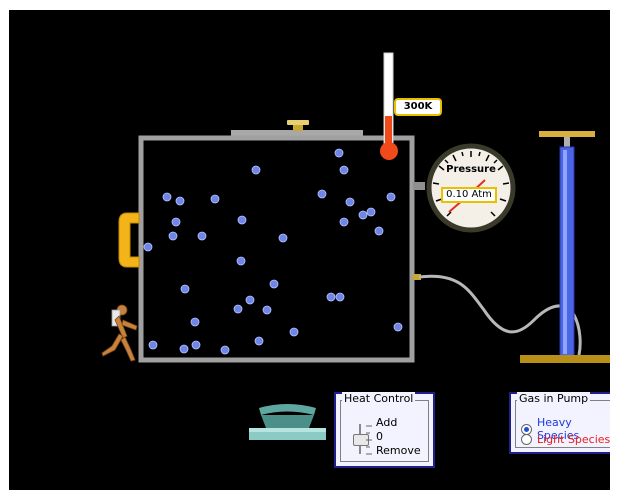 This screenshot has height=499, width=621. I want to click on heat-add-label: Add, so click(387, 422).